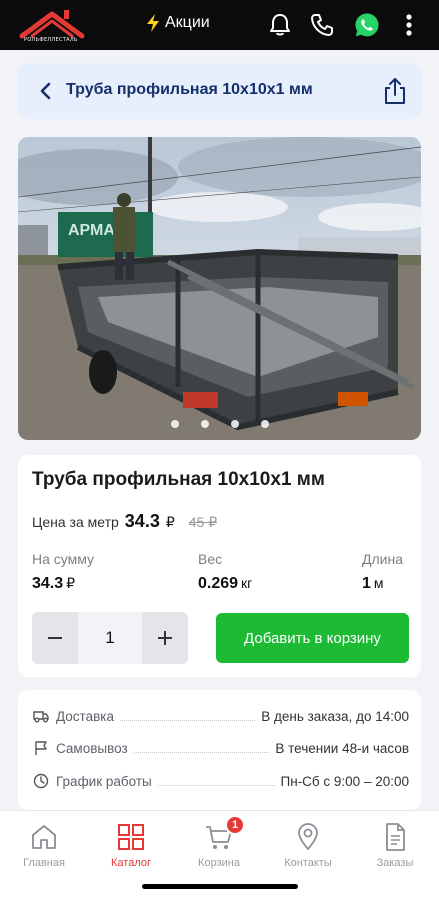 The image size is (439, 900). I want to click on phone-icon, so click(322, 25).